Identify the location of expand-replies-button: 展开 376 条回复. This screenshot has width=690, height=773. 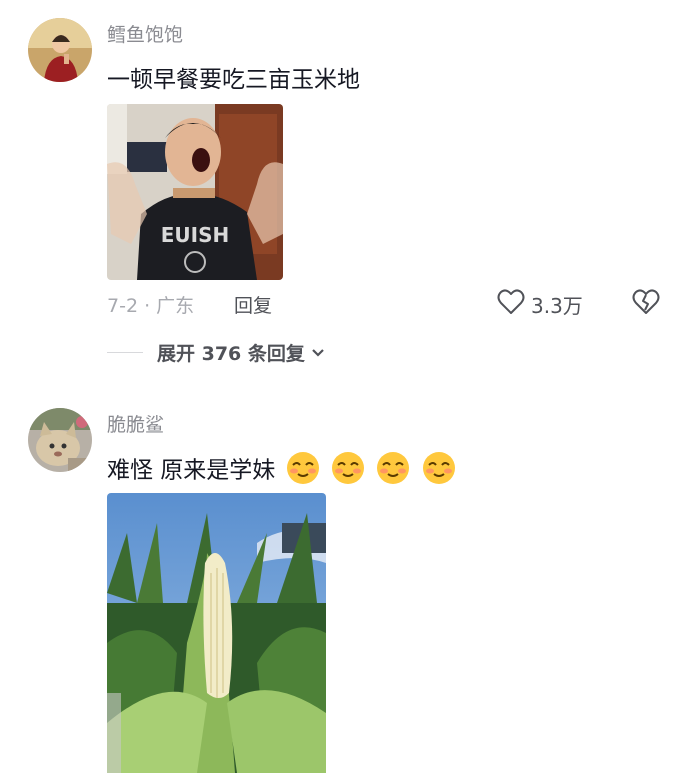
(216, 352).